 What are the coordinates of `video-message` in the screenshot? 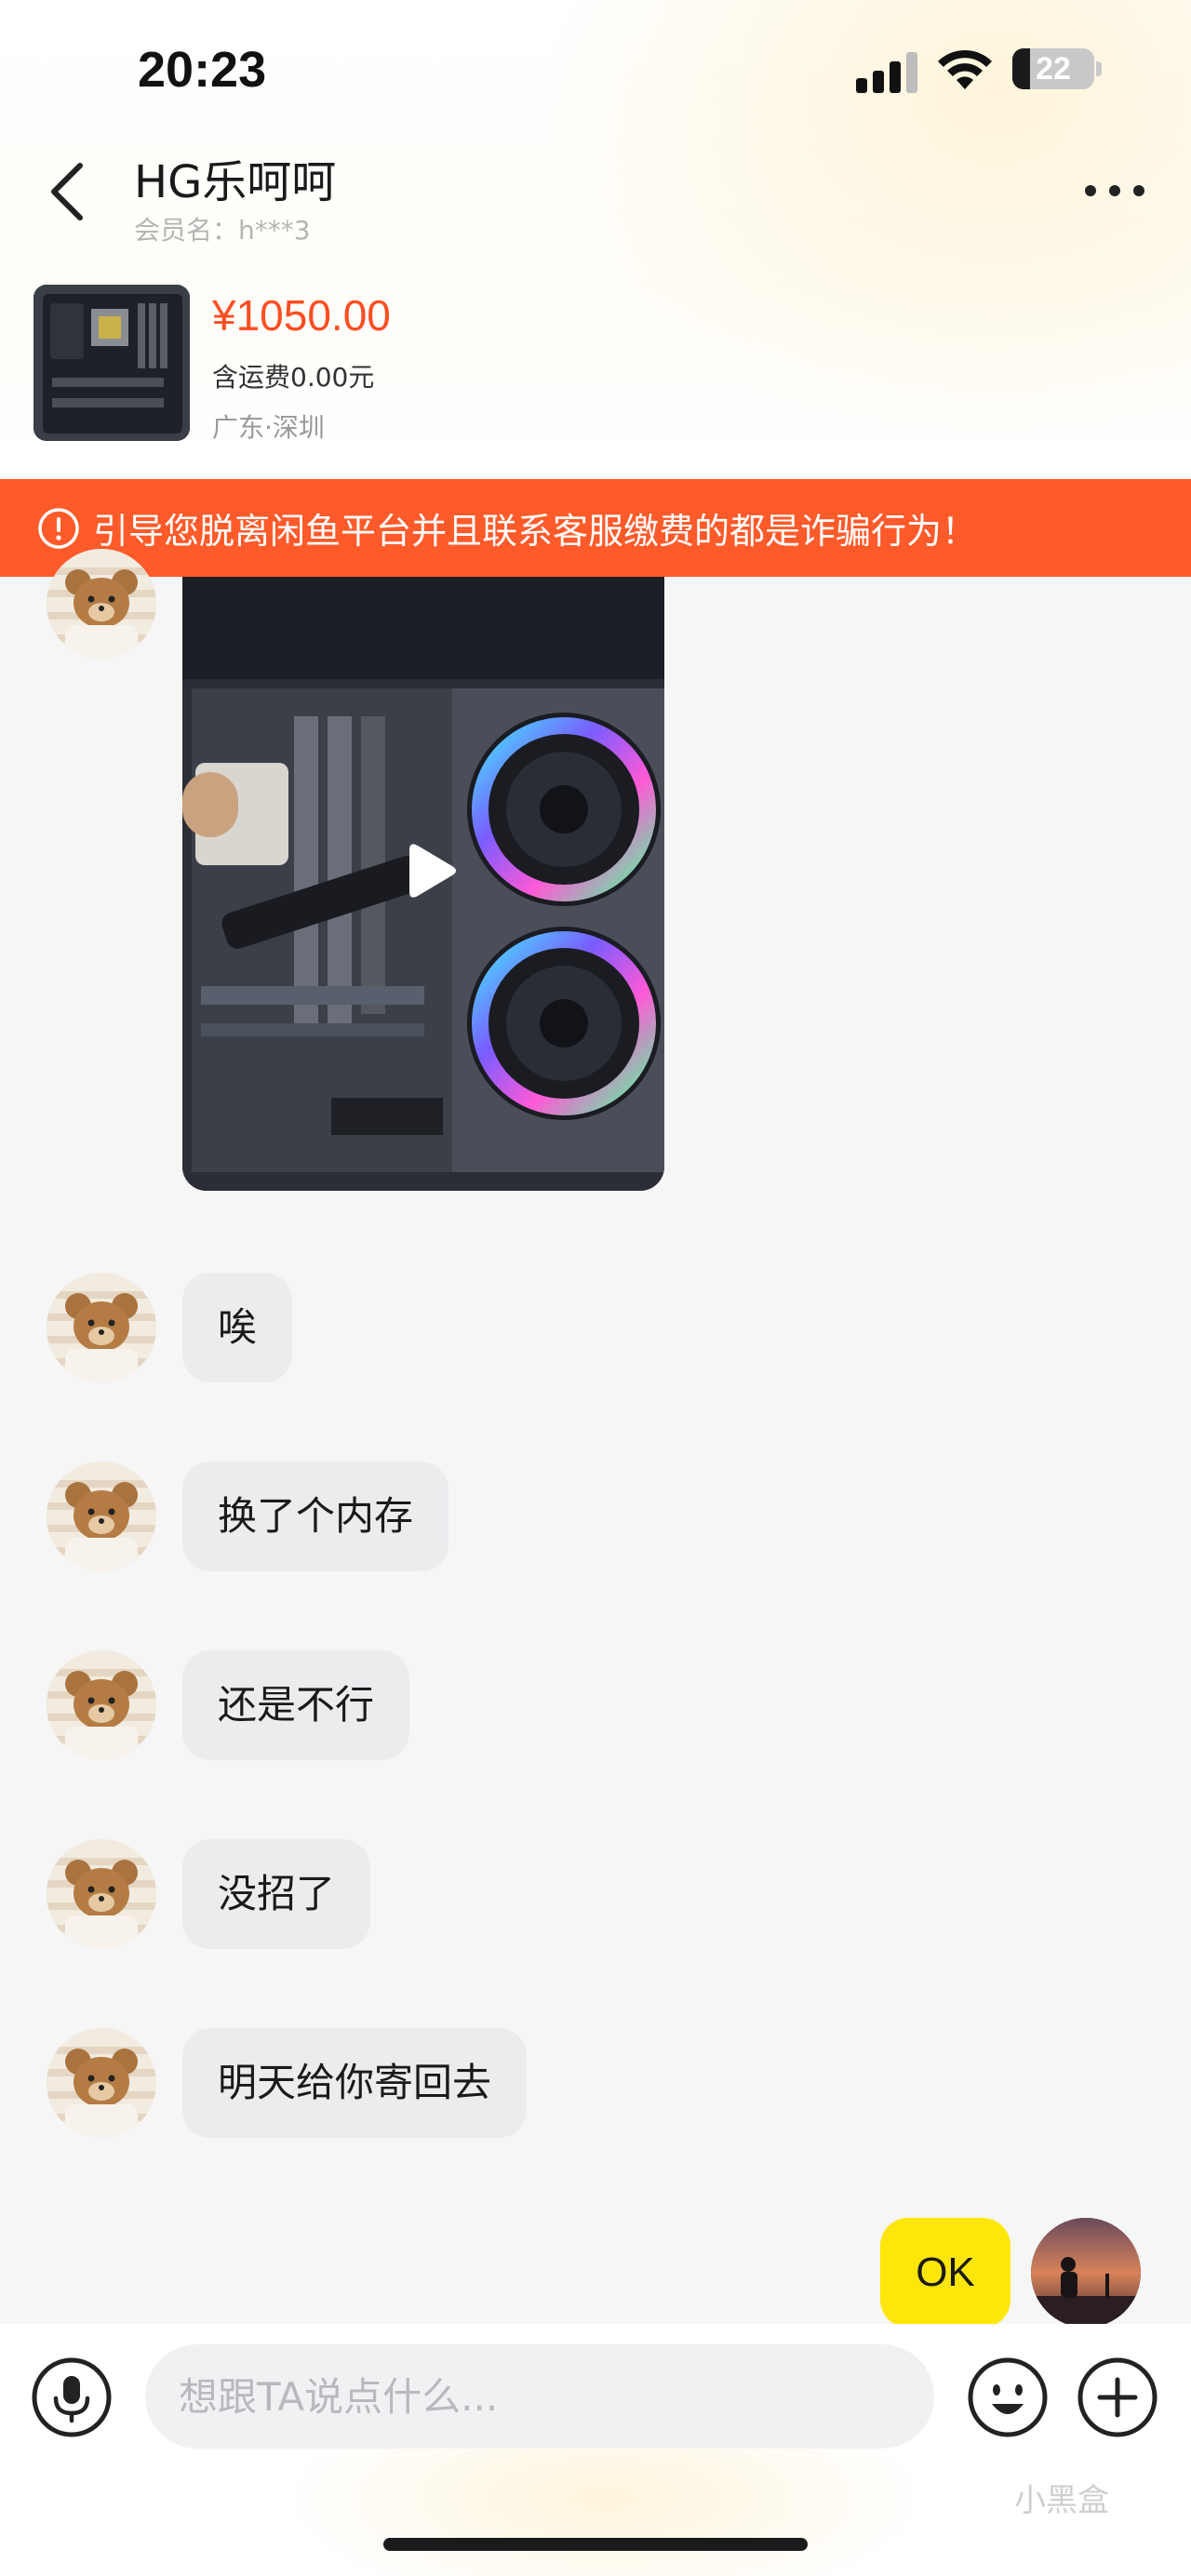 It's located at (423, 884).